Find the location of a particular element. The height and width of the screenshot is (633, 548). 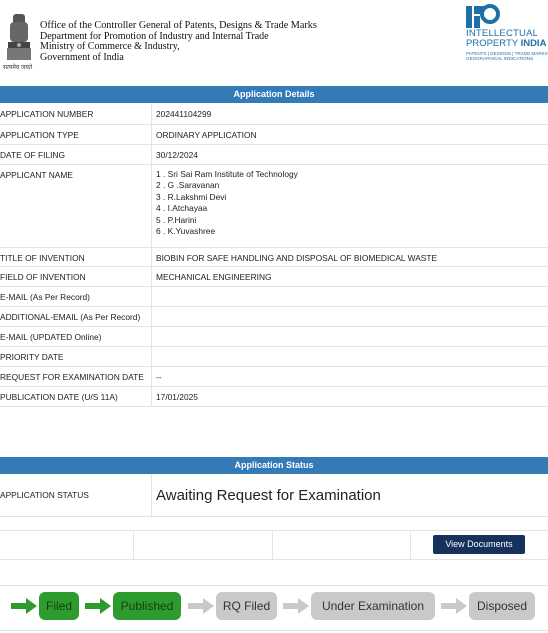

status-label: APPLICATION STATUS is located at coordinates (76, 495).